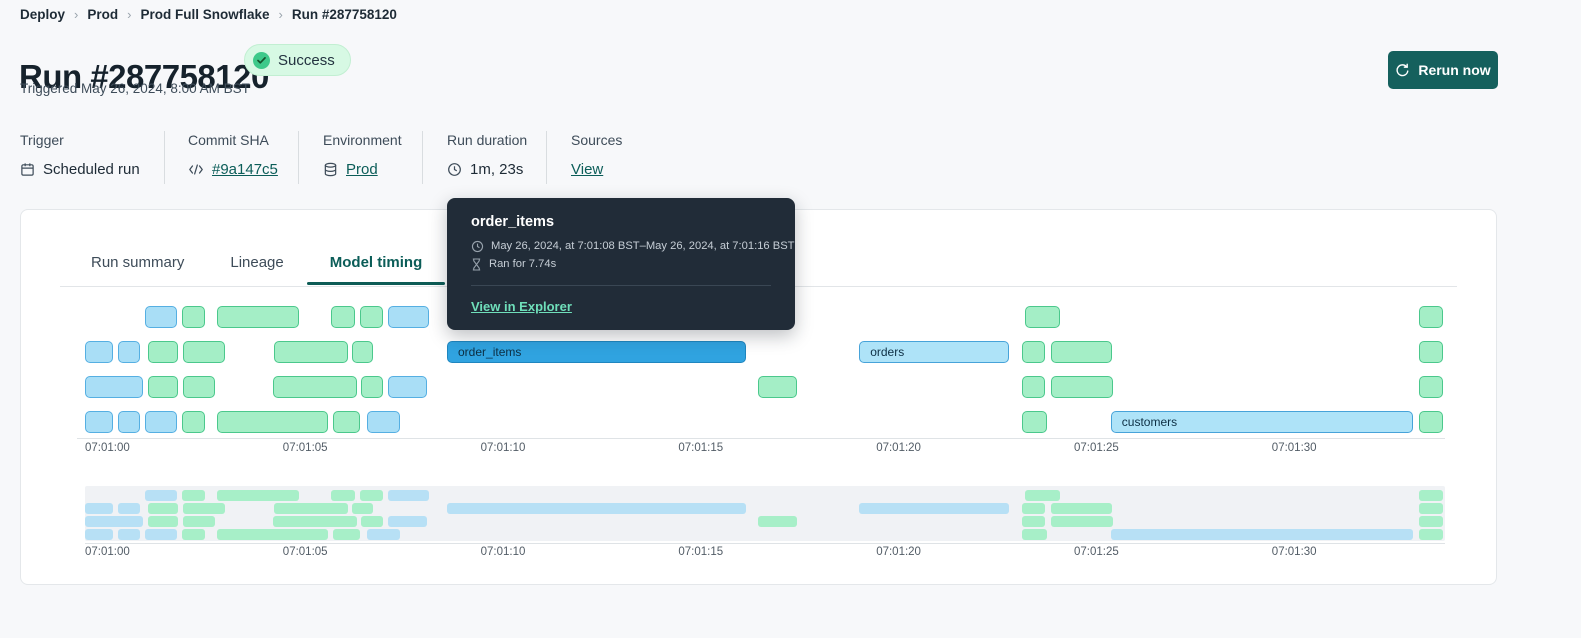  Describe the element at coordinates (362, 140) in the screenshot. I see `meta-label: Environment` at that location.